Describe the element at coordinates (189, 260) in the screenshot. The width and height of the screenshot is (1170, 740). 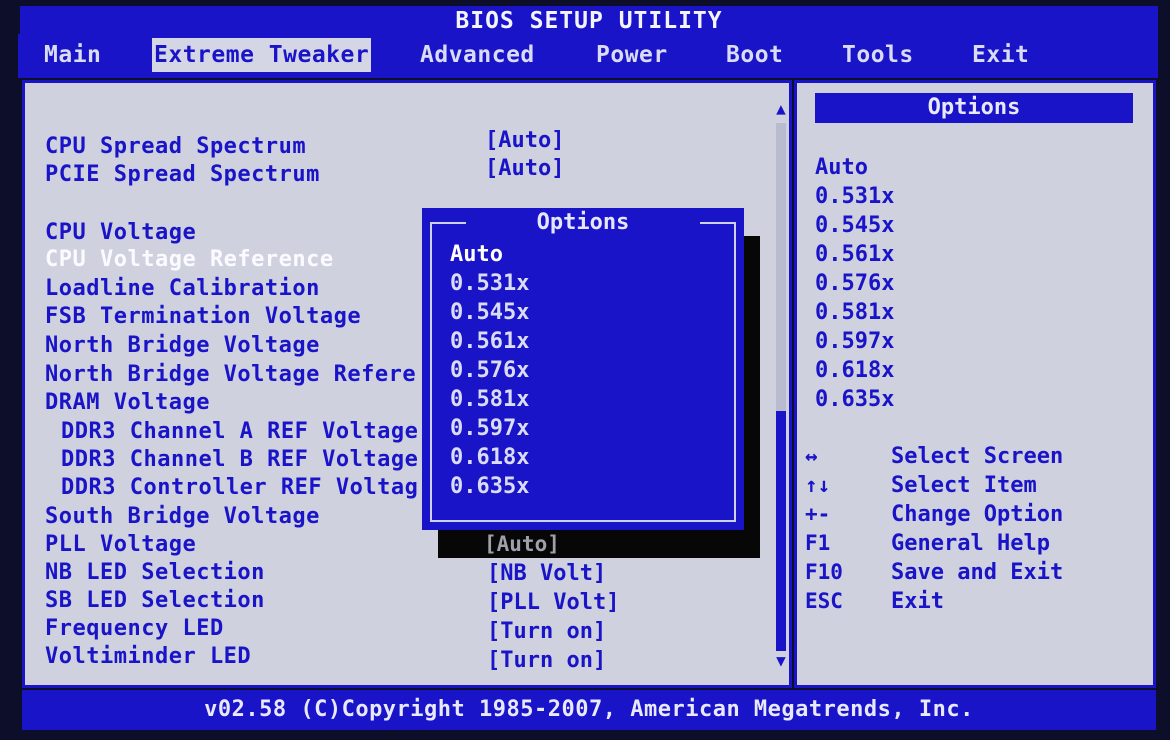
I see `setting-cpu-voltage-reference: CPU Voltage Reference` at that location.